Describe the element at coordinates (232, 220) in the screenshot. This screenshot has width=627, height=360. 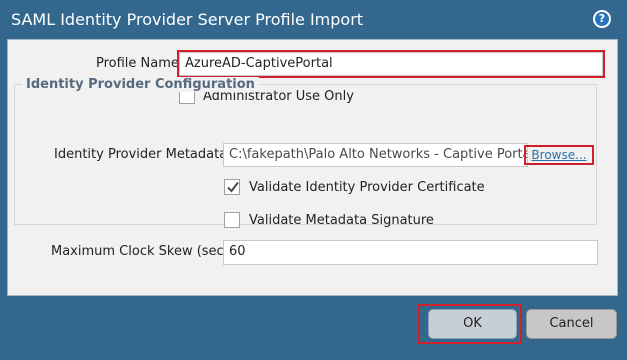
I see `validate-metadata-signature-checkbox` at that location.